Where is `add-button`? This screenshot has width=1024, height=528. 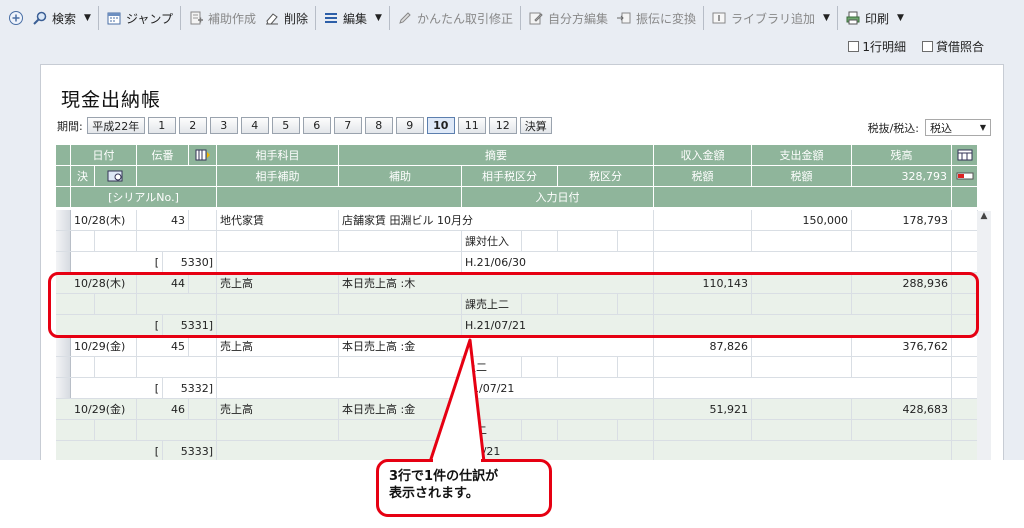 add-button is located at coordinates (16, 18).